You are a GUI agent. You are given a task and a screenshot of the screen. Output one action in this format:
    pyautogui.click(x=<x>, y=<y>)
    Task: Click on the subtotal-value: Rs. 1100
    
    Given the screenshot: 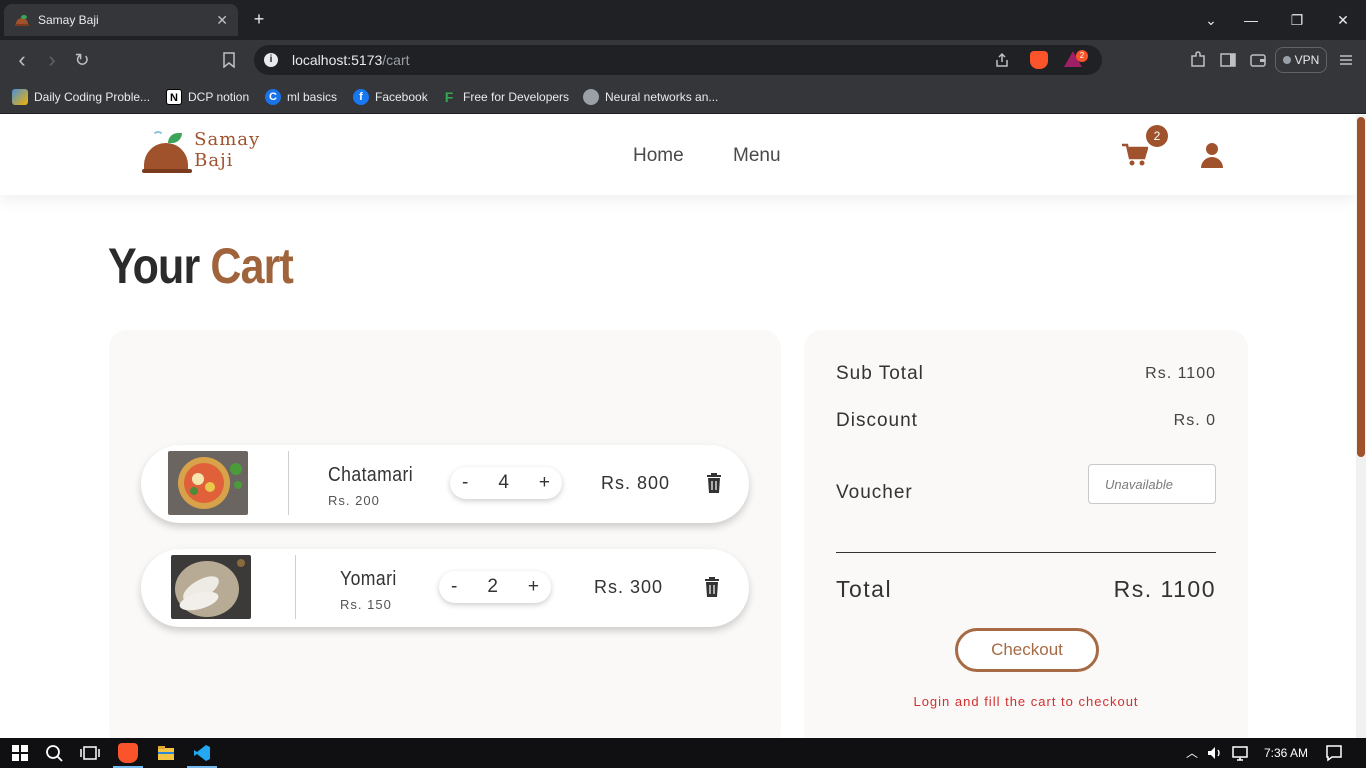 What is the action you would take?
    pyautogui.click(x=1180, y=373)
    